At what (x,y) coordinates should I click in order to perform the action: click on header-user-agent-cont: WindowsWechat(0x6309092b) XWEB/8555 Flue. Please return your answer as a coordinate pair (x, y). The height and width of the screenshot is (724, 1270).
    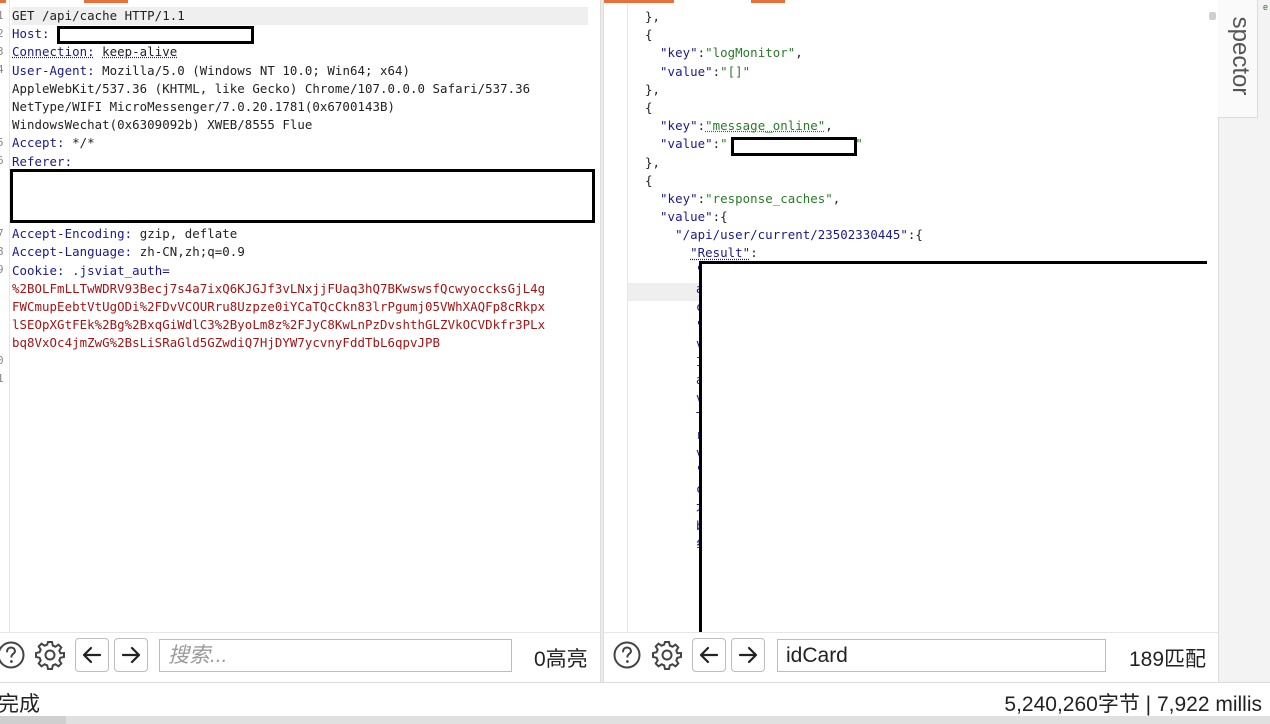
    Looking at the image, I should click on (162, 125).